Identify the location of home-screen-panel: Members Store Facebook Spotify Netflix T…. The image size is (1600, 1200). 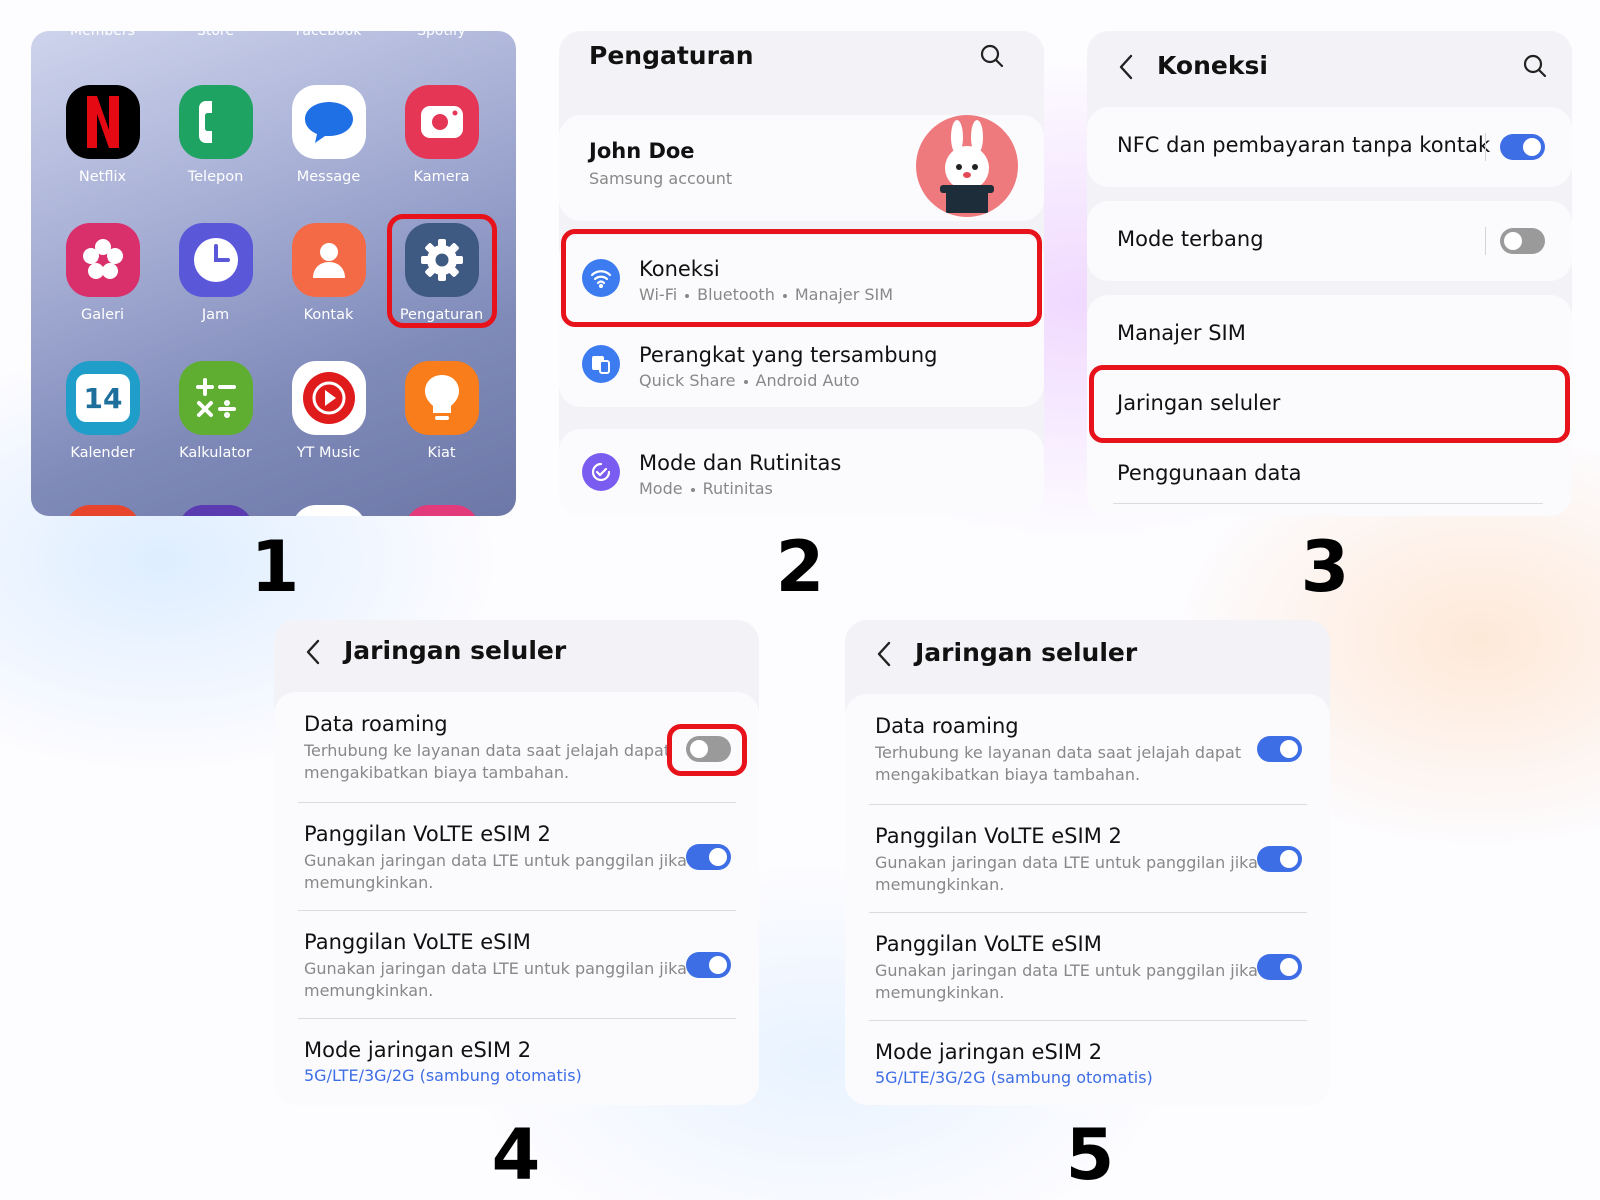
(273, 273).